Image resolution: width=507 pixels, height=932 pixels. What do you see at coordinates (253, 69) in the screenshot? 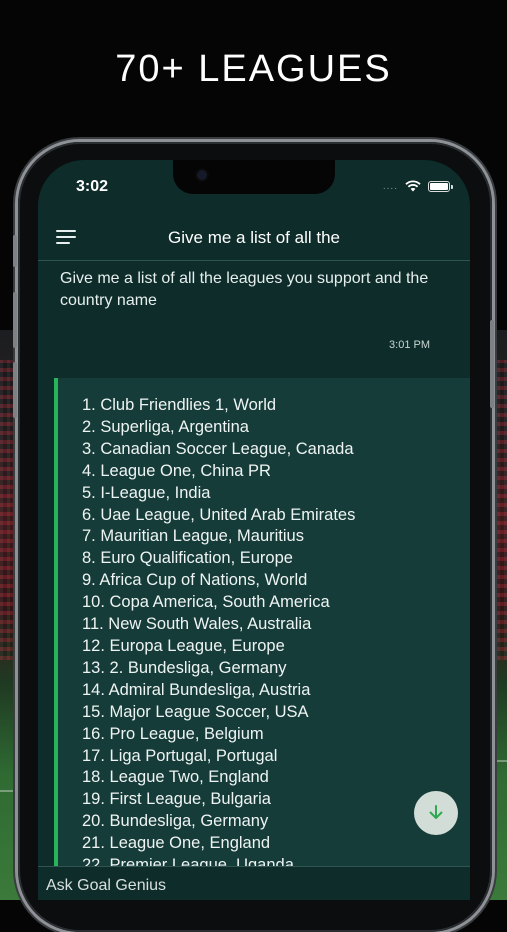
I see `headline: 70+ LEAGUES` at bounding box center [253, 69].